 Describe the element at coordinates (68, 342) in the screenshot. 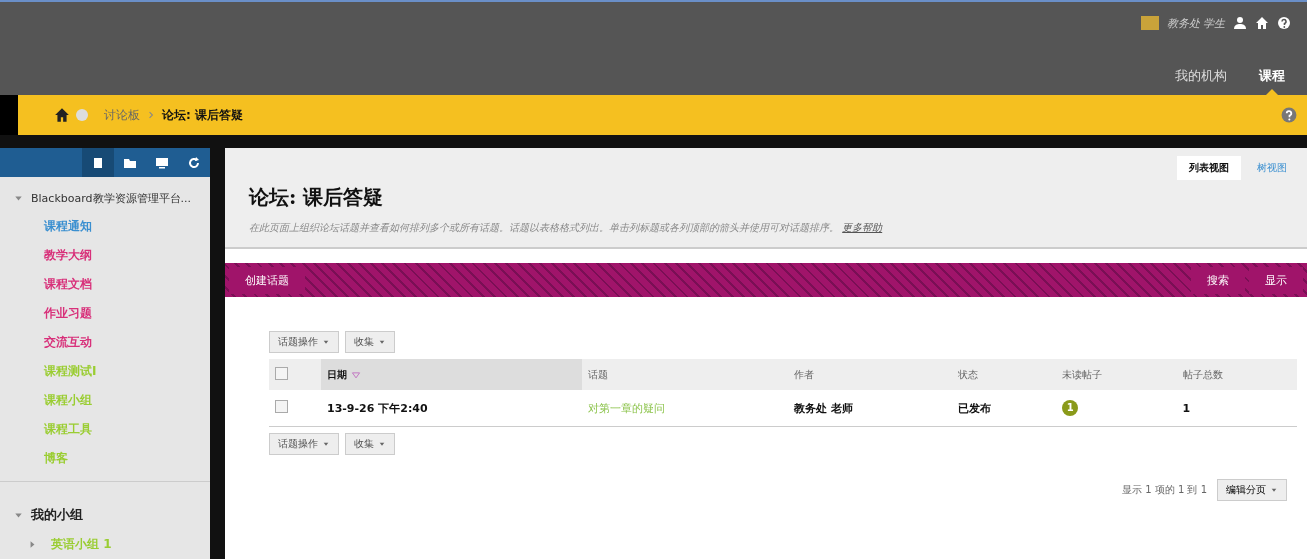

I see `course-menu-link: 交流互动` at that location.